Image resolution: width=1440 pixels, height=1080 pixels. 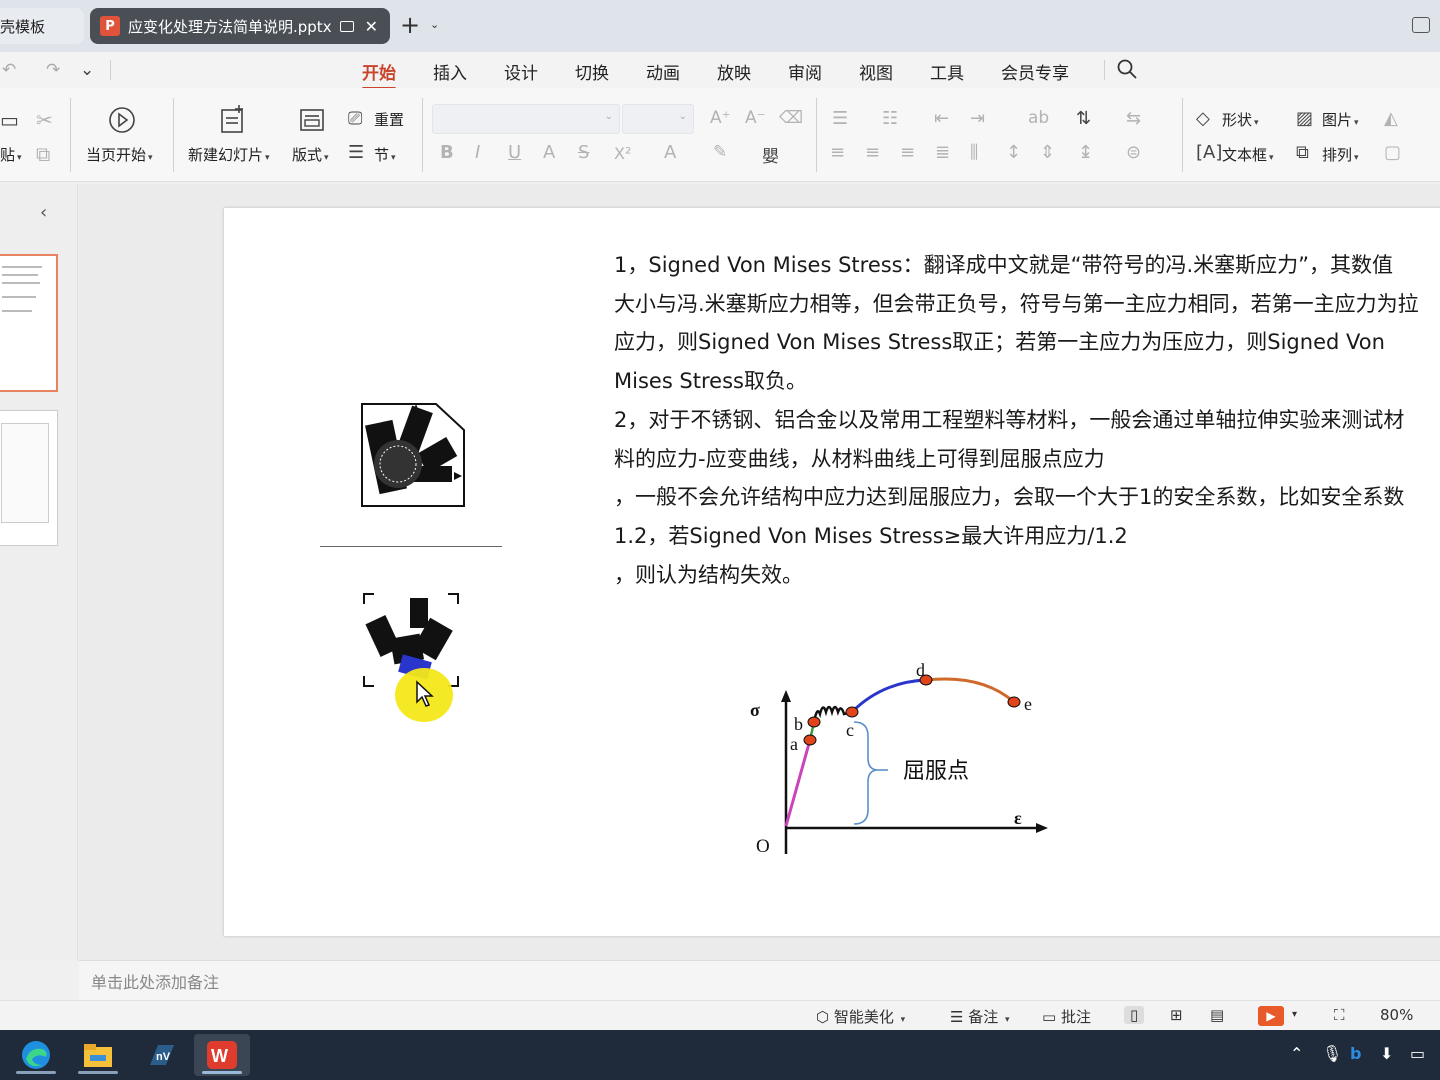 What do you see at coordinates (36, 1055) in the screenshot?
I see `edge-browser-icon` at bounding box center [36, 1055].